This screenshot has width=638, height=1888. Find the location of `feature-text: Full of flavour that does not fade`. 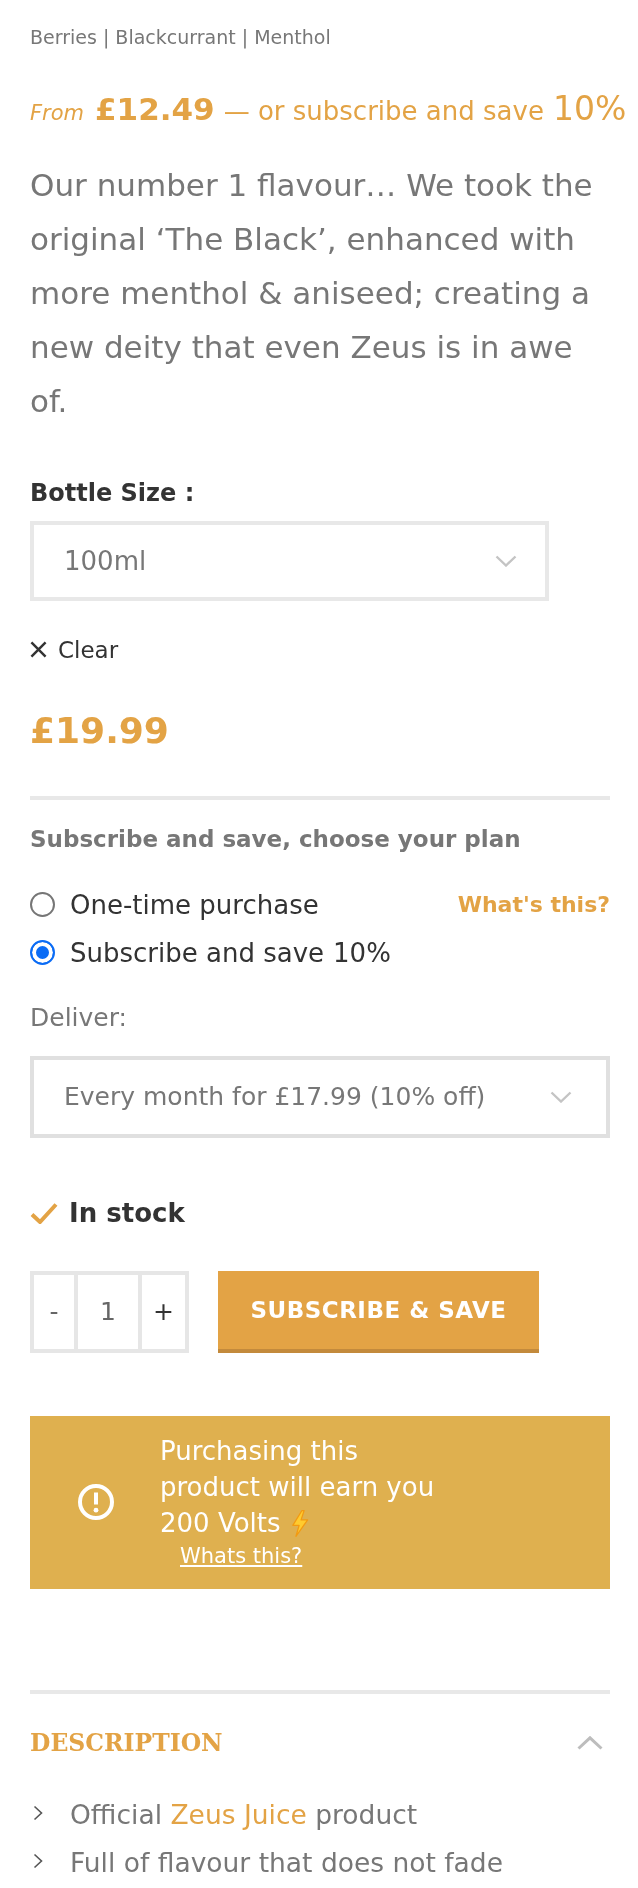

feature-text: Full of flavour that does not fade is located at coordinates (286, 1863).